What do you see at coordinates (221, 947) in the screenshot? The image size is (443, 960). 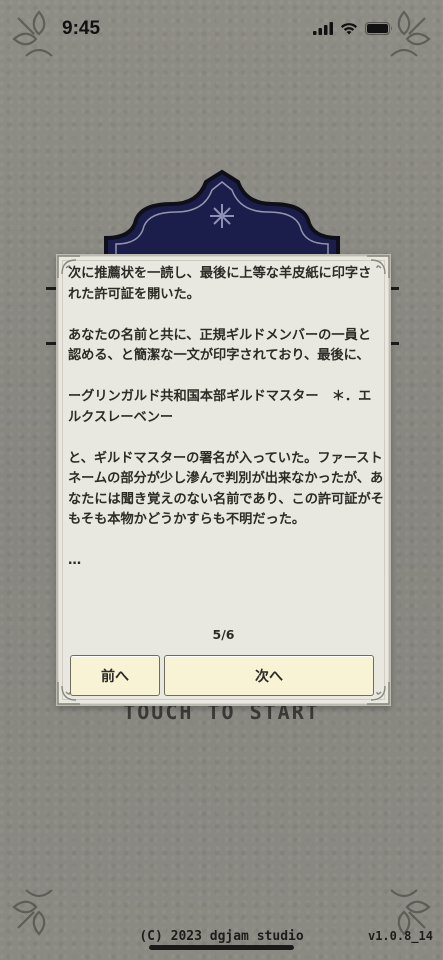 I see `home-indicator` at bounding box center [221, 947].